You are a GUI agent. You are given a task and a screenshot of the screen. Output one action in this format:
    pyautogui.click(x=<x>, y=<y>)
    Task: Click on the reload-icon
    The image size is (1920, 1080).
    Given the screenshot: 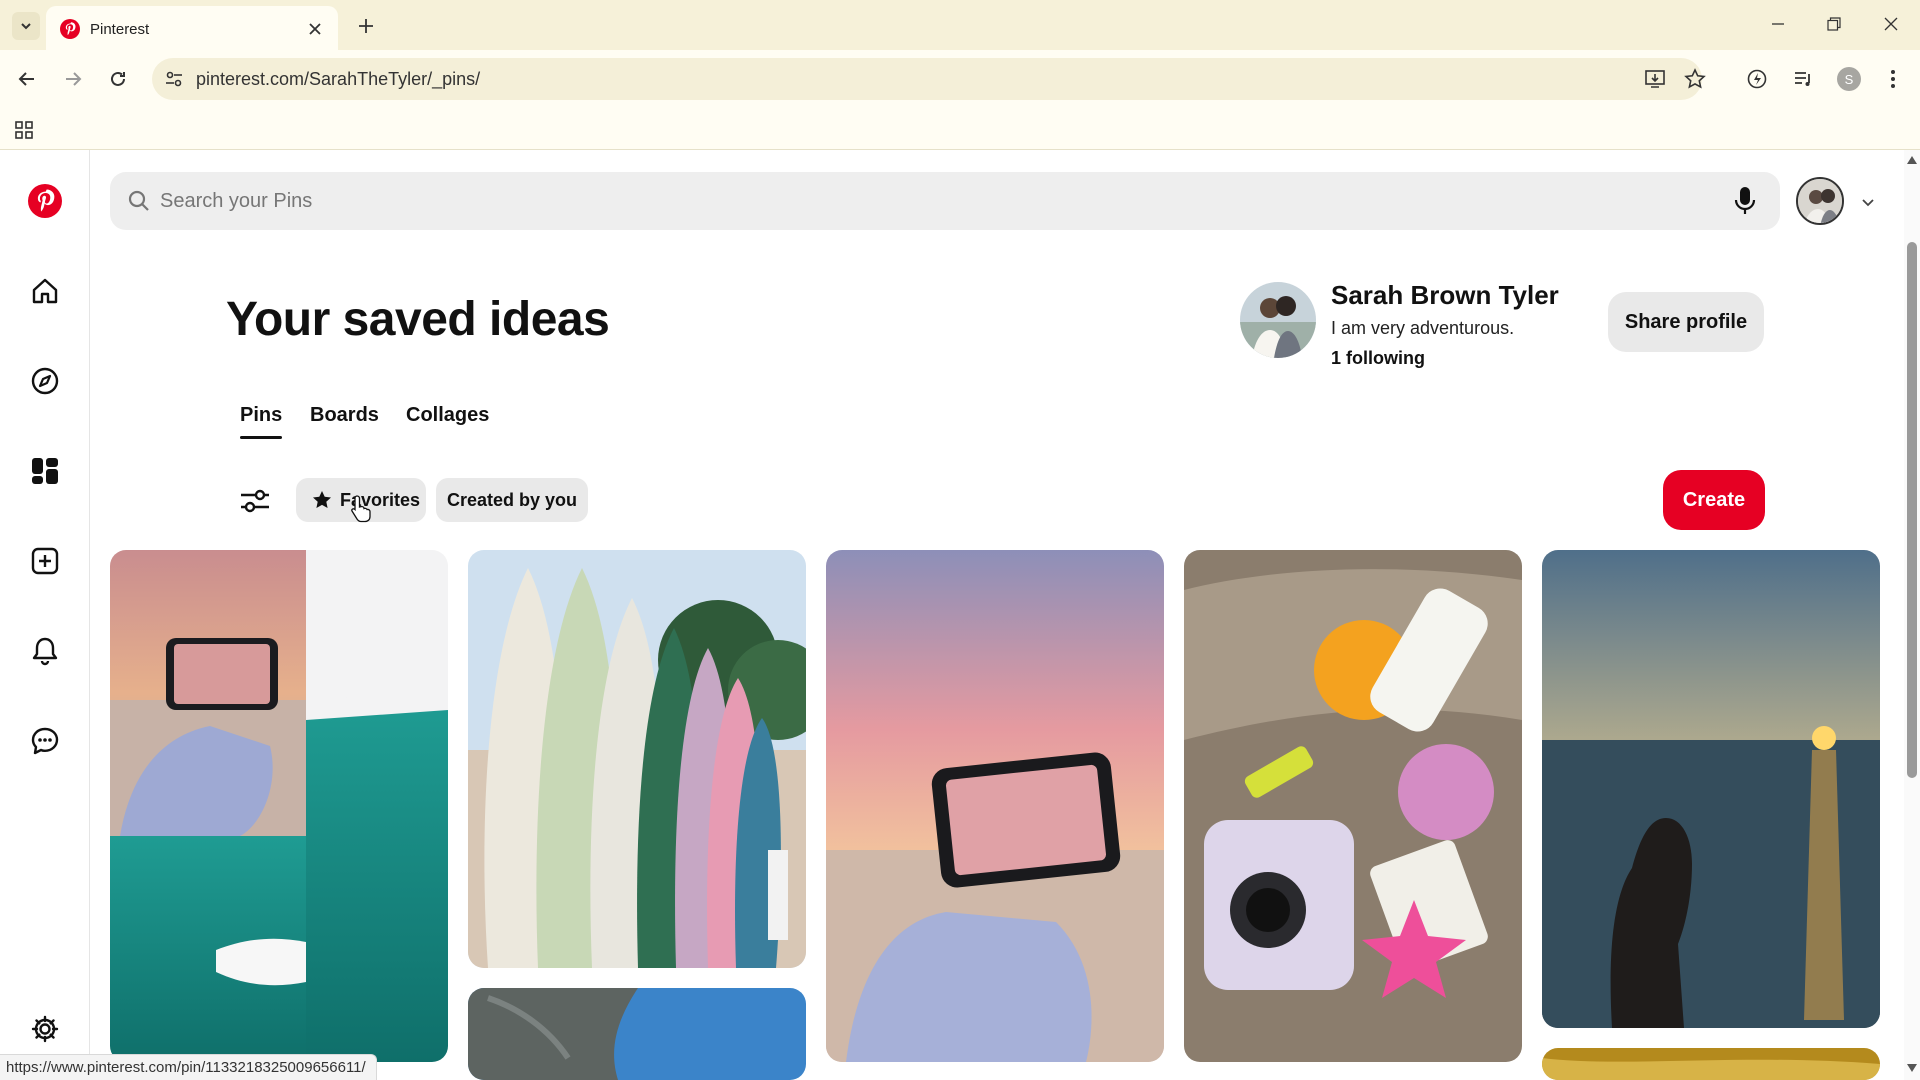 What is the action you would take?
    pyautogui.click(x=118, y=78)
    